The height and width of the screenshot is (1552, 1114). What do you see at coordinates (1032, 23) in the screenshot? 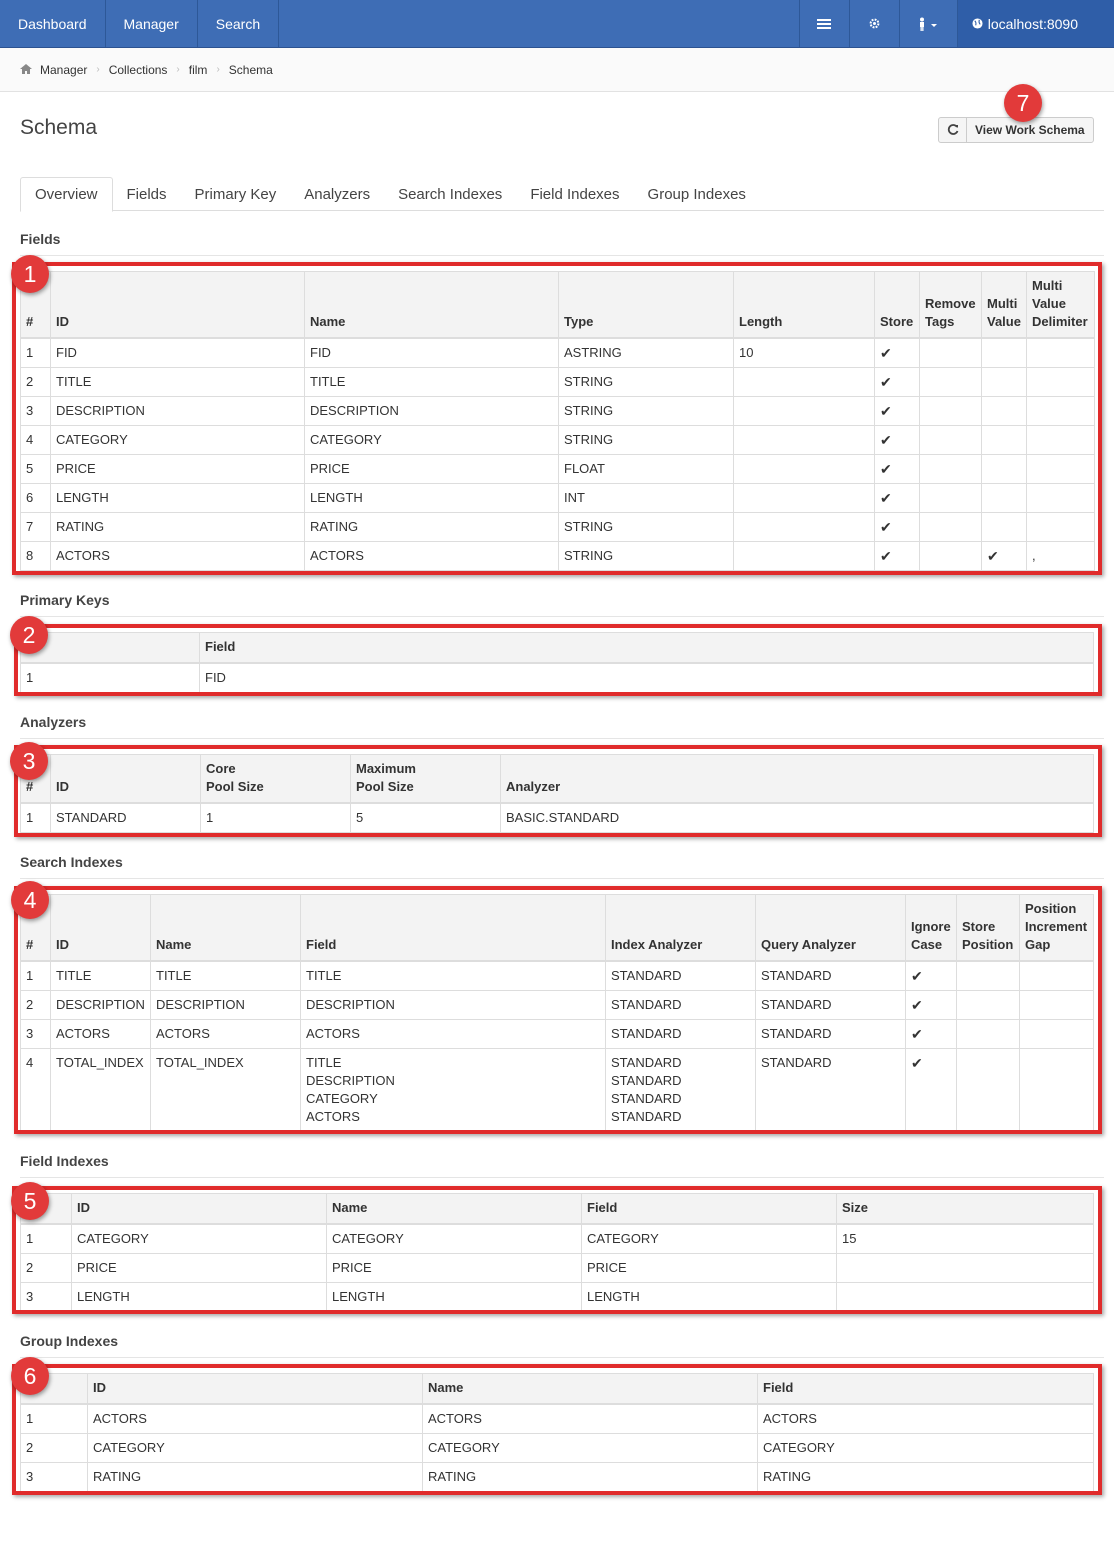
I see `host-label: localhost:8090` at bounding box center [1032, 23].